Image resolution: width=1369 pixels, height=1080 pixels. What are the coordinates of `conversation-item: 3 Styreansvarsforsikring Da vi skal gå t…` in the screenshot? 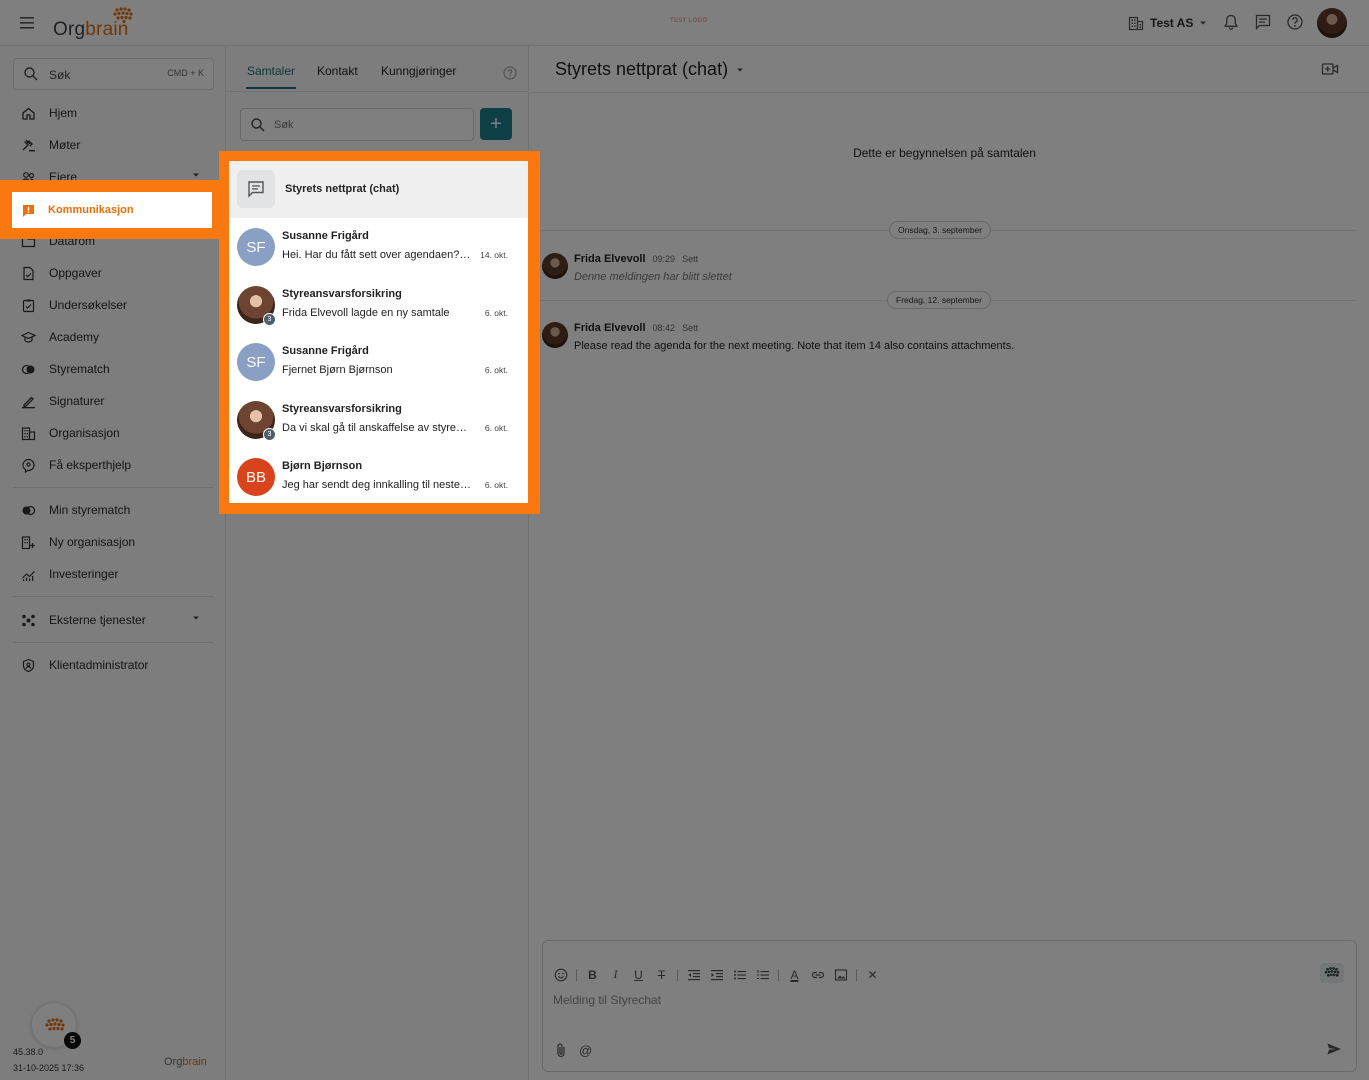 It's located at (378, 419).